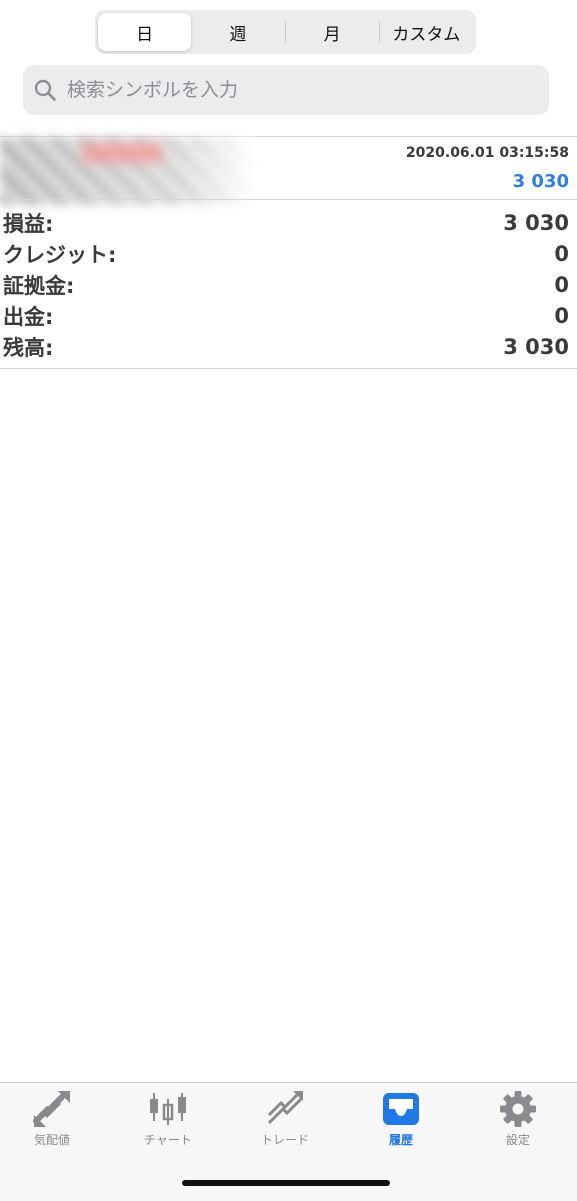 Image resolution: width=577 pixels, height=1201 pixels. What do you see at coordinates (332, 32) in the screenshot?
I see `tab-month: 月` at bounding box center [332, 32].